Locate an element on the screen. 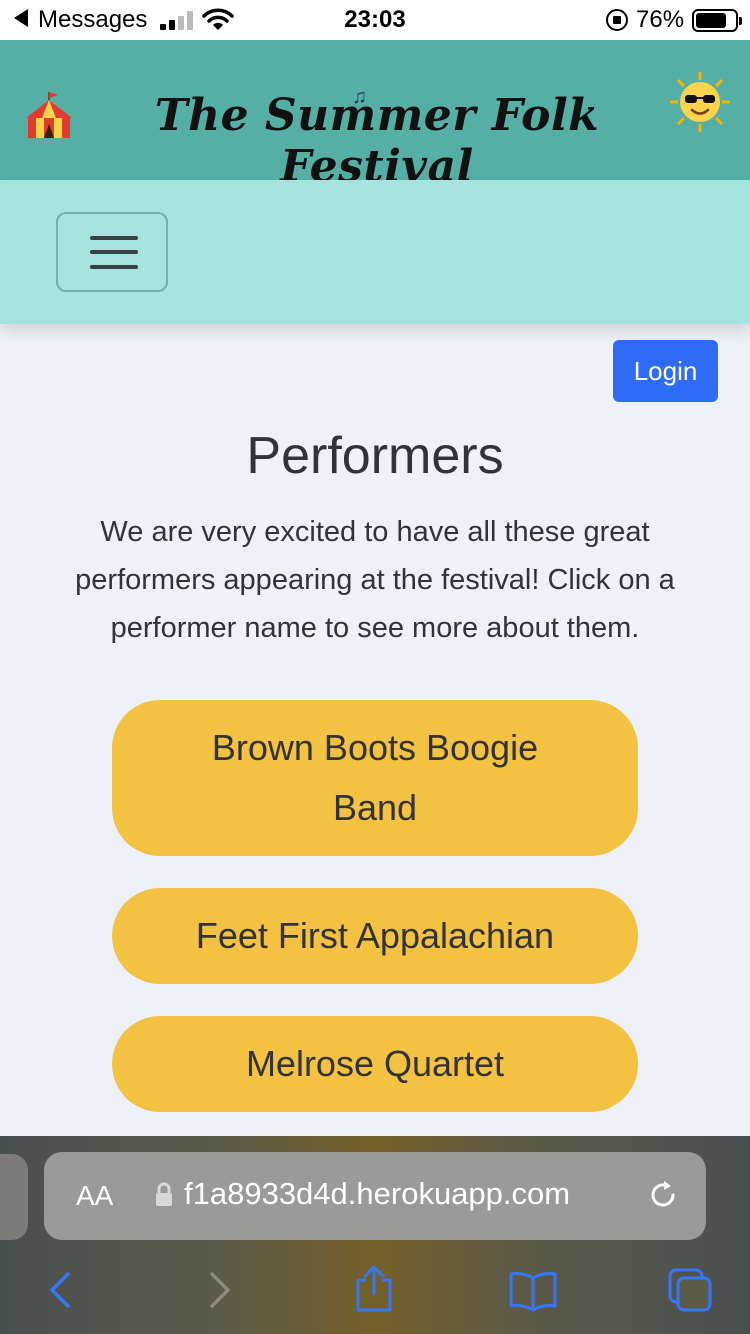 The height and width of the screenshot is (1334, 750). text-size-button: AA is located at coordinates (94, 1196).